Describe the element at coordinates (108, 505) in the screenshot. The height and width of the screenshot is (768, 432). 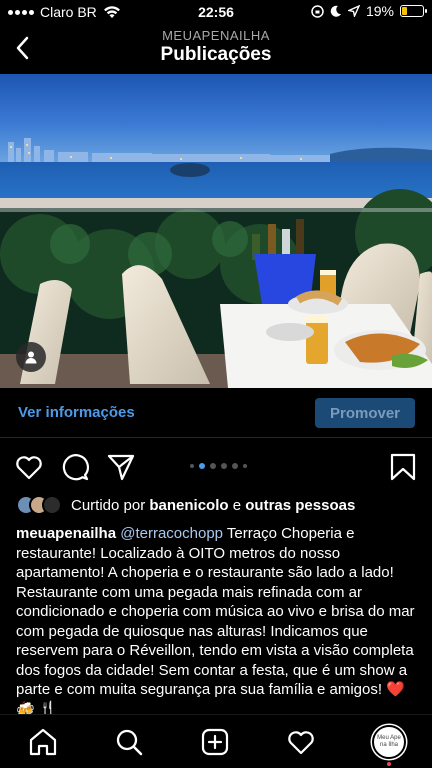
I see `likes-prefix: Curtido por` at that location.